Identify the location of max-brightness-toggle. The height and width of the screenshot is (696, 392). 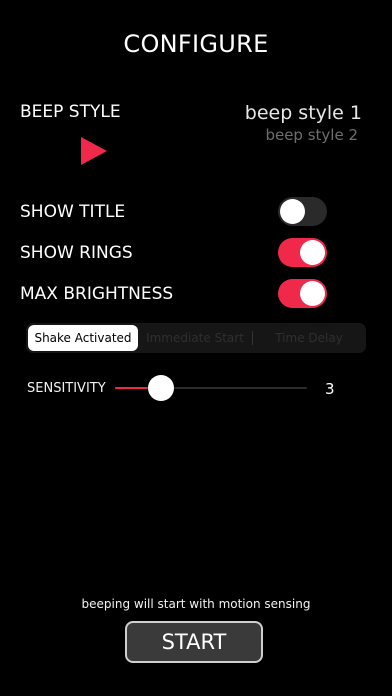
(302, 293).